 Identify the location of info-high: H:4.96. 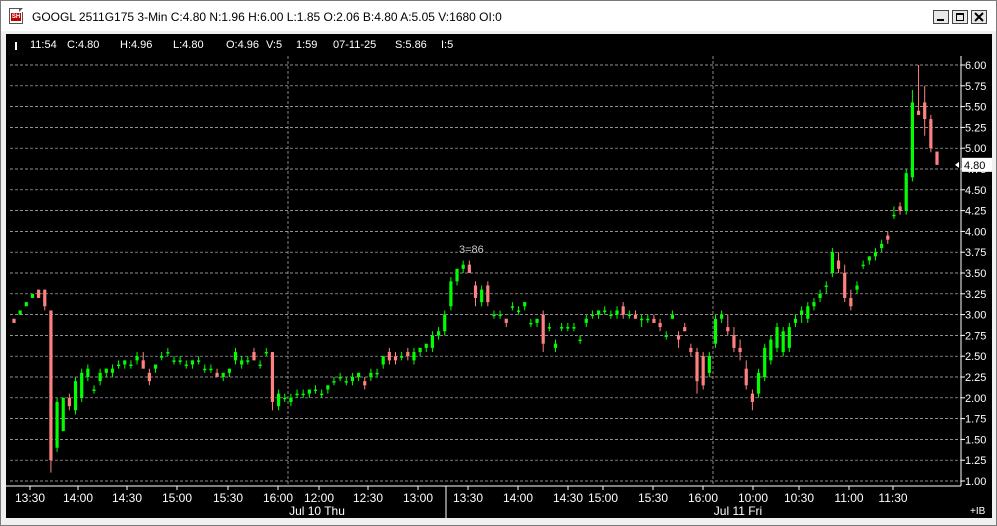
(136, 45).